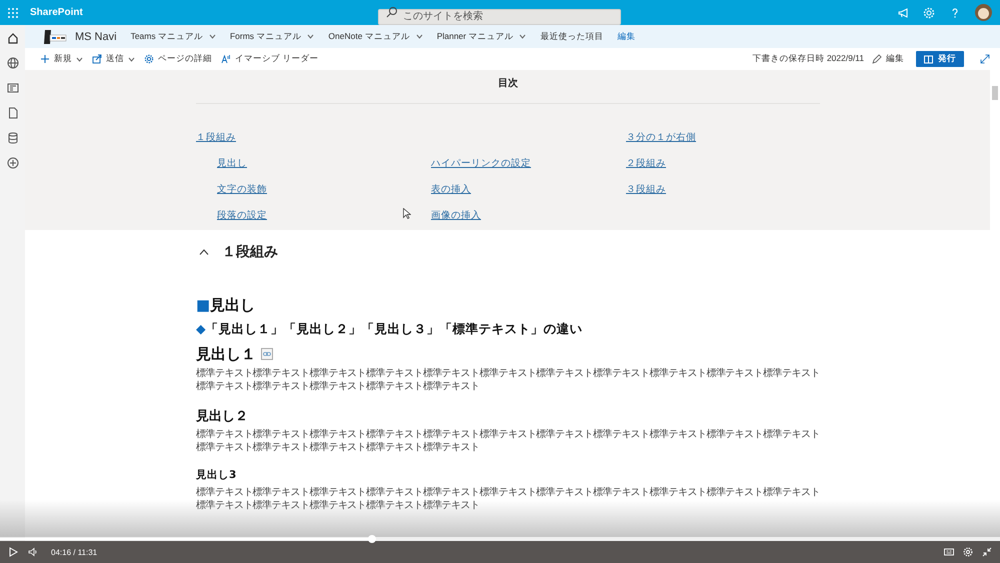 This screenshot has height=563, width=1000. Describe the element at coordinates (45, 59) in the screenshot. I see `plus-icon` at that location.